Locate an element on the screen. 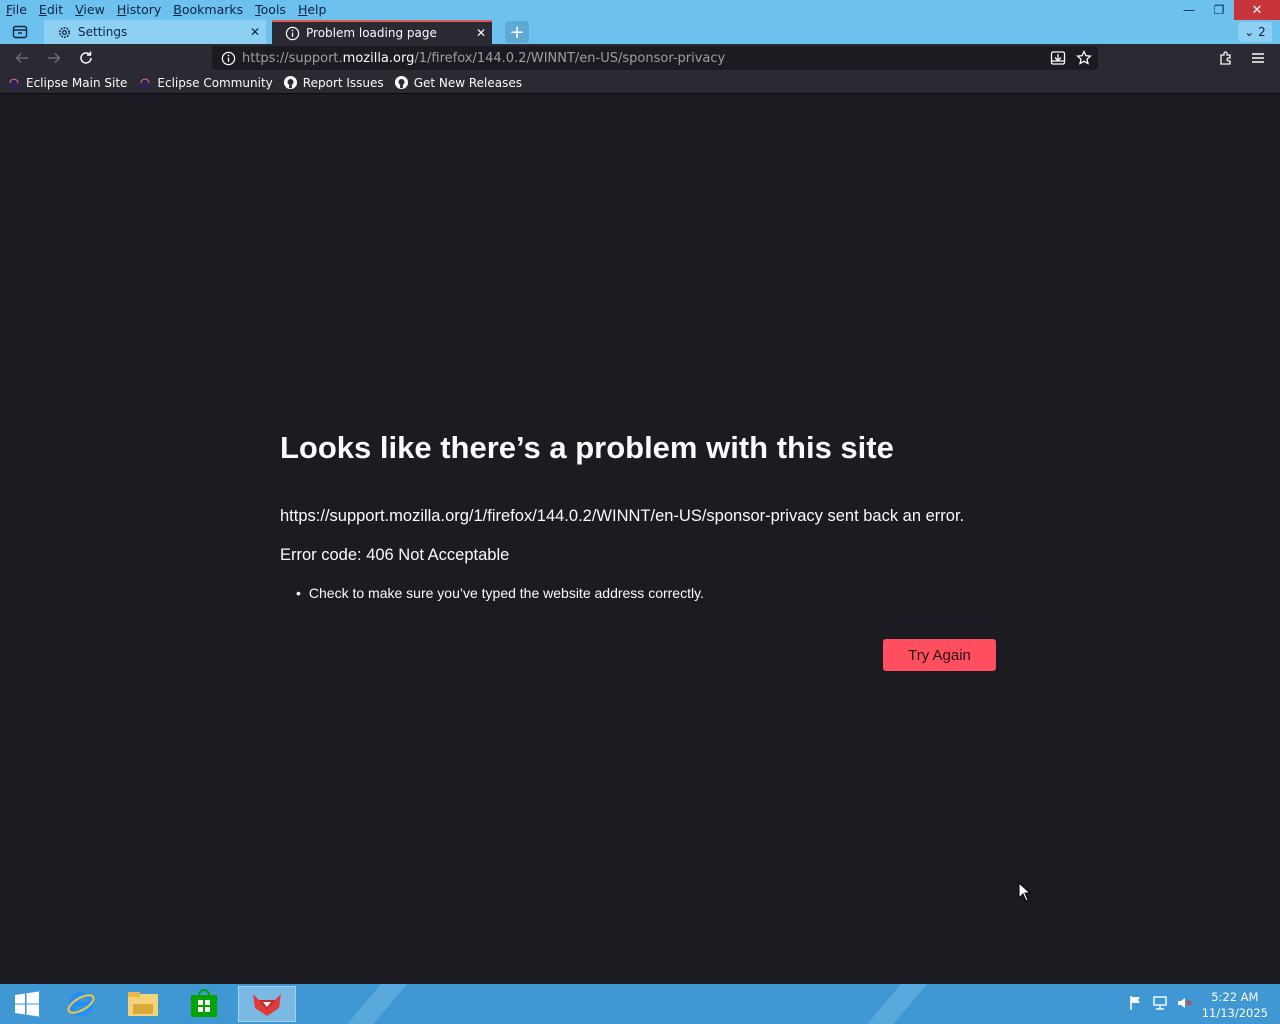 This screenshot has height=1024, width=1280. taskbar: 5:22 AM 11/13/2025 is located at coordinates (640, 1004).